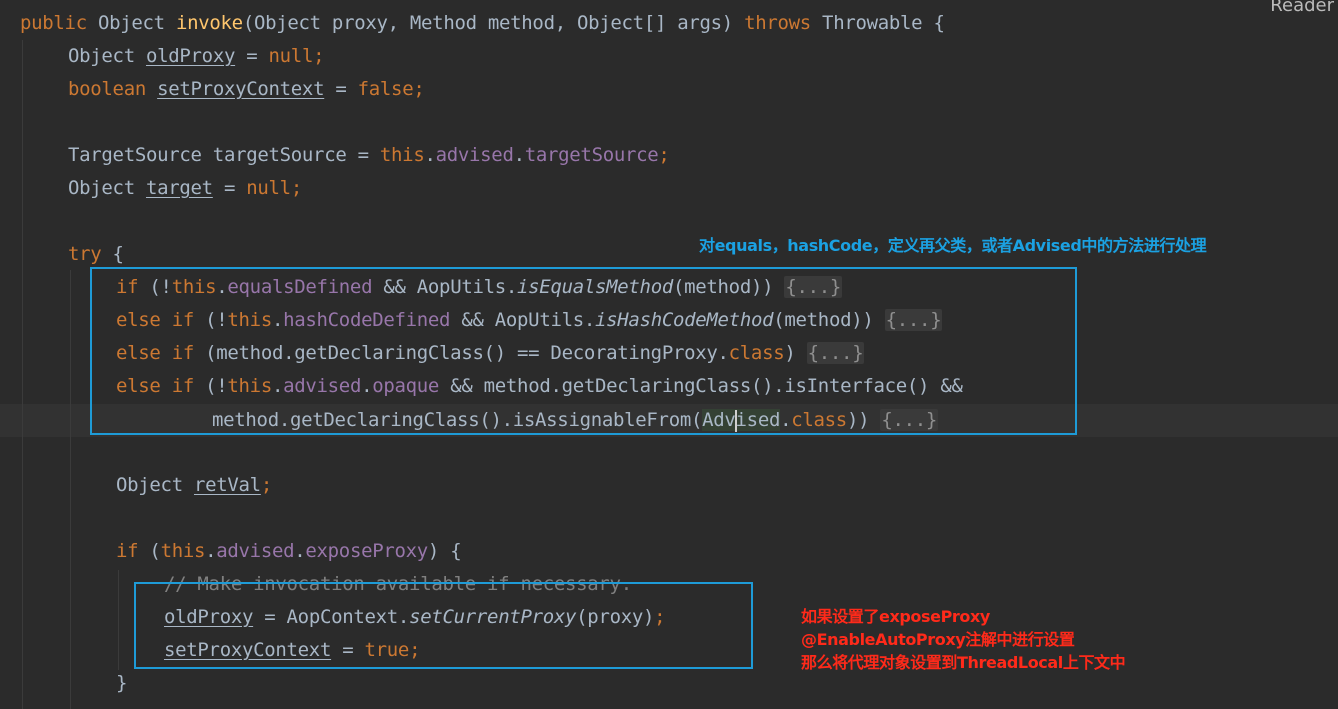  Describe the element at coordinates (1302, 8) in the screenshot. I see `reader-mode-button: Reader` at that location.